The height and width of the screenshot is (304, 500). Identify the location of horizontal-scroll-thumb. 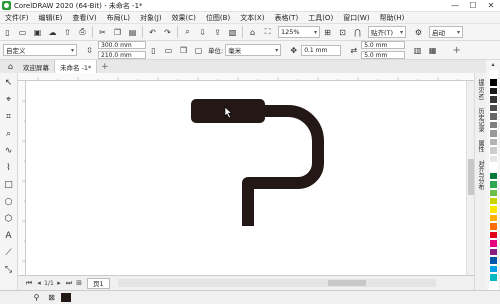
(346, 283).